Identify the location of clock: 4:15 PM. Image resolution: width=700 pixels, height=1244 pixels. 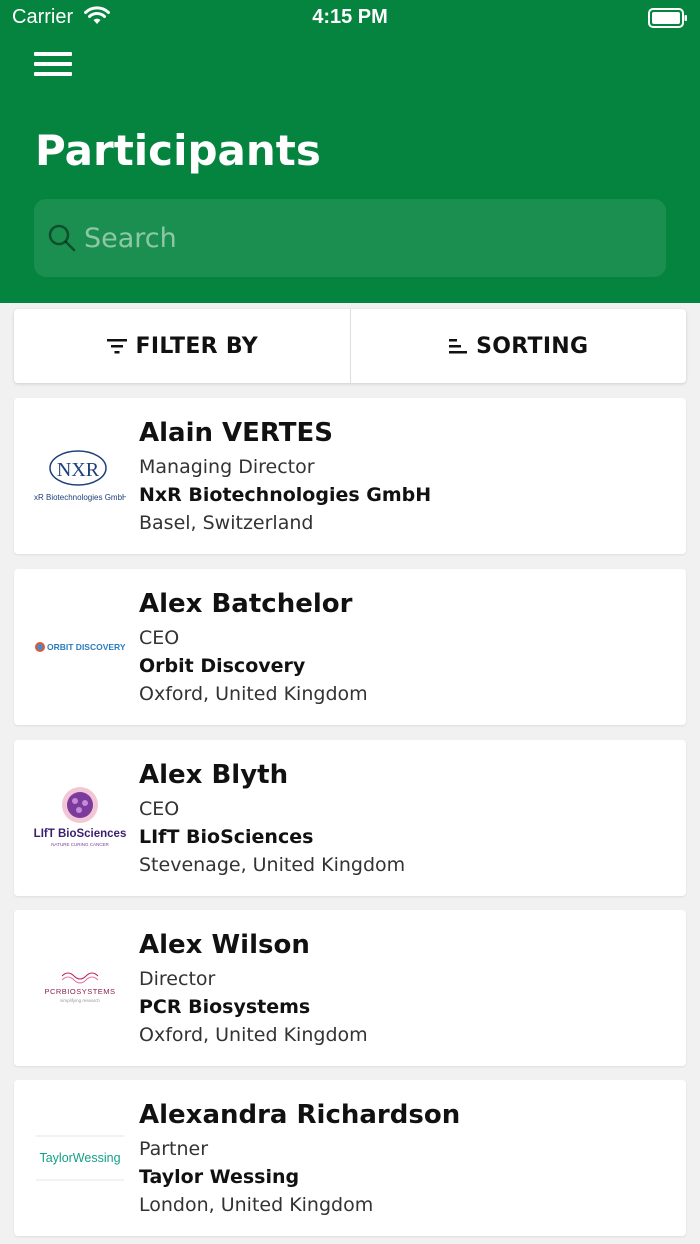
(350, 17).